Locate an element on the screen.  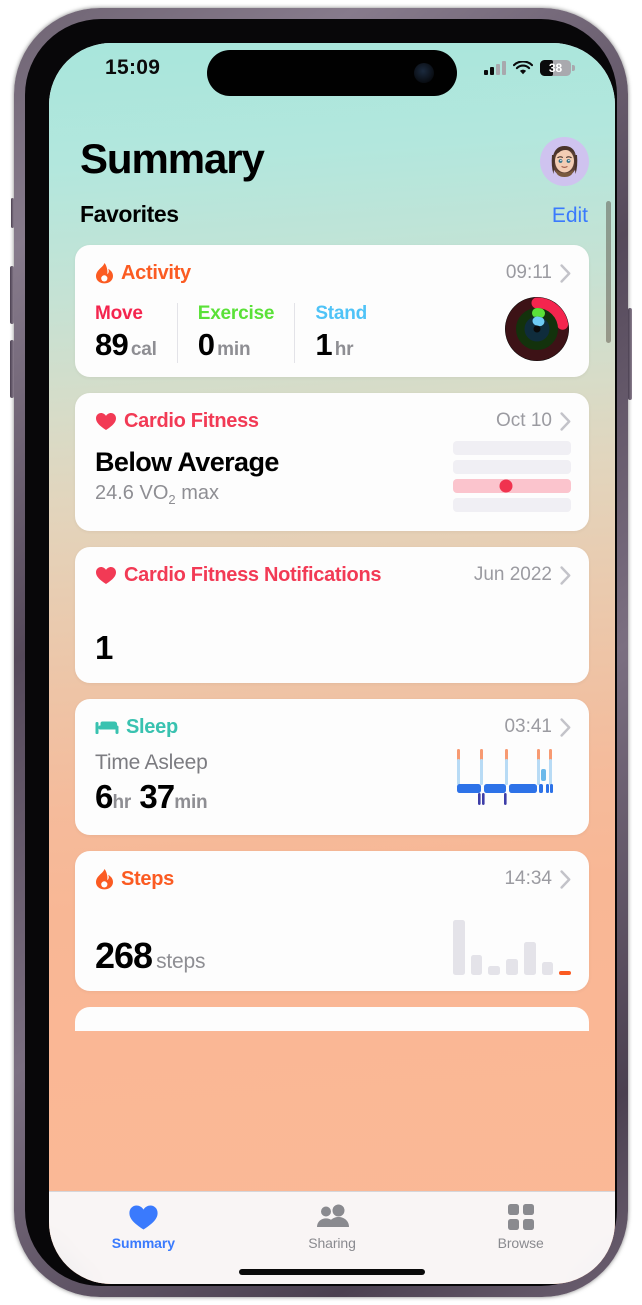
sleep-card-meta: 03:41 is located at coordinates (537, 727).